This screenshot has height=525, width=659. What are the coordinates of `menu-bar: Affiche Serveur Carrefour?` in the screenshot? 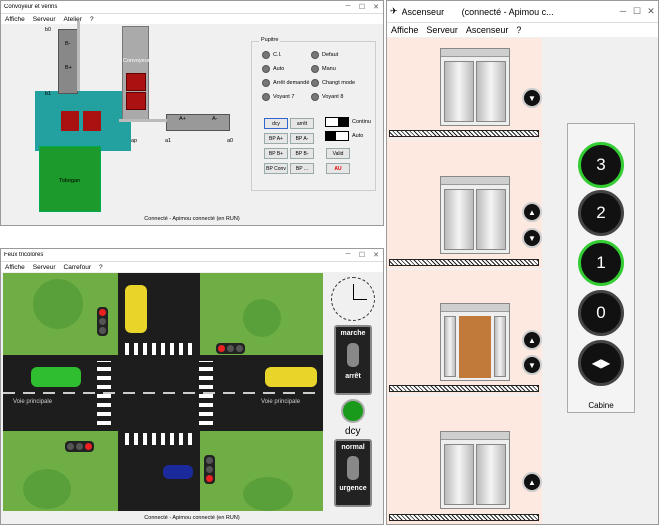 It's located at (192, 267).